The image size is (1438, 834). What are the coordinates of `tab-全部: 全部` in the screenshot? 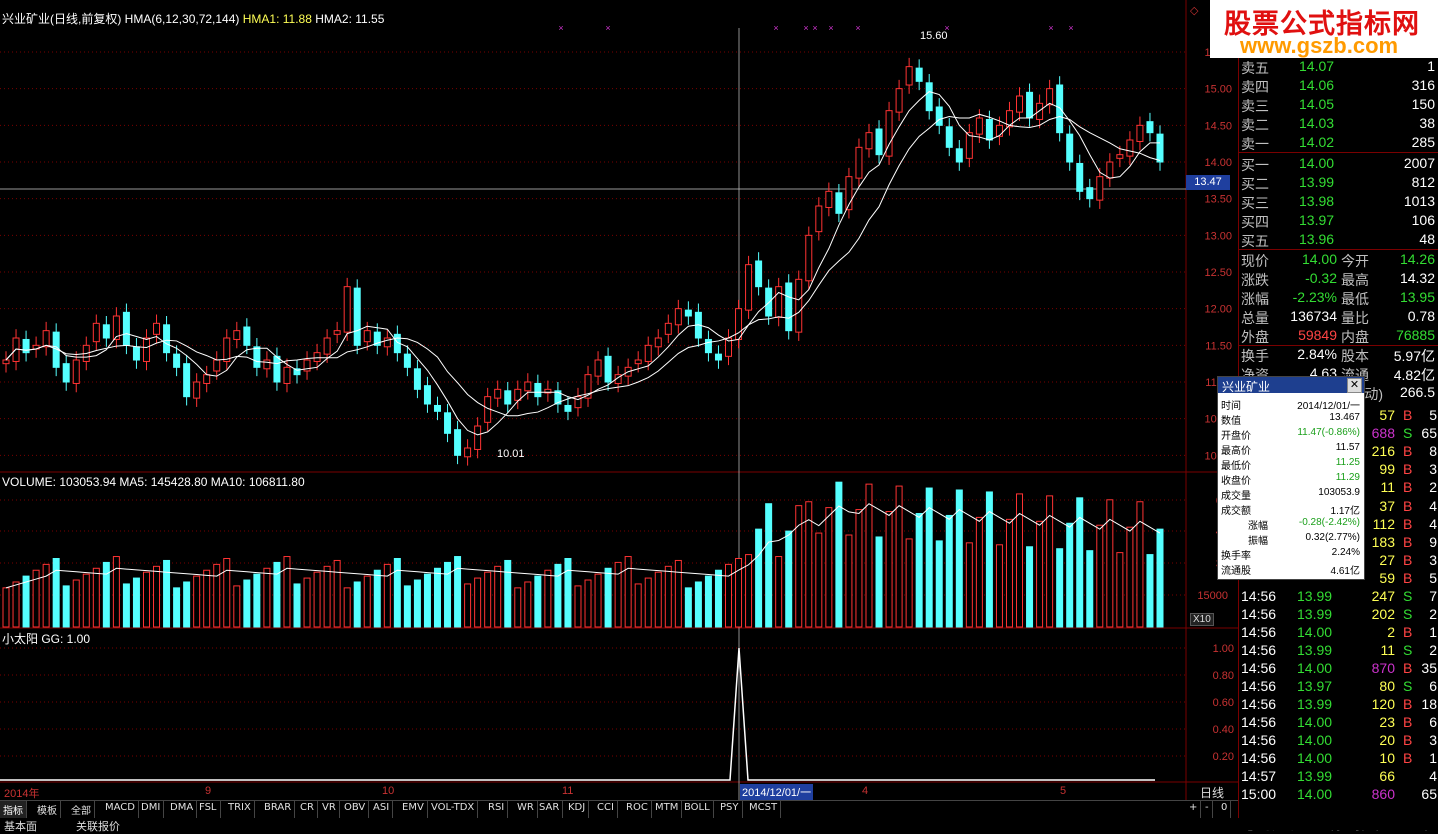 It's located at (81, 809).